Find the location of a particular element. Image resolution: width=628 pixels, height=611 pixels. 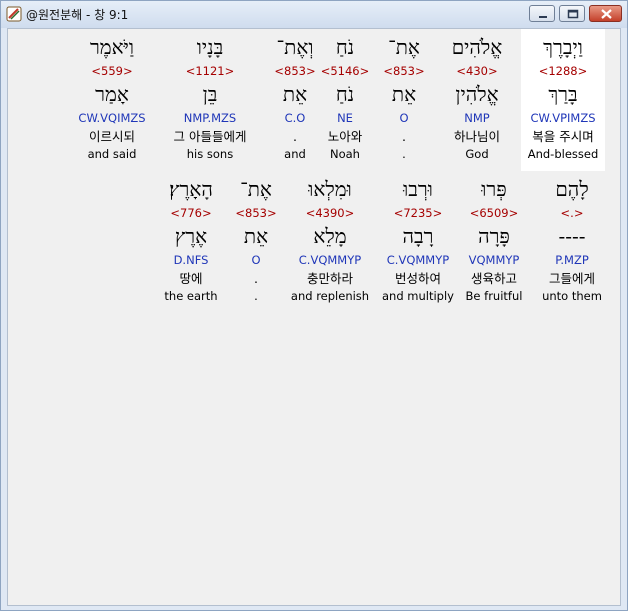

strong-number: <4390> is located at coordinates (330, 213).